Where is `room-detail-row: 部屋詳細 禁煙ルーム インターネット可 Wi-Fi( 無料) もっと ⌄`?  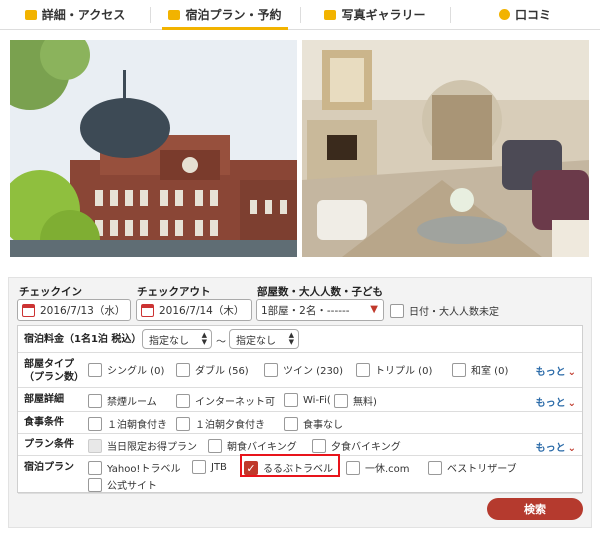 room-detail-row: 部屋詳細 禁煙ルーム インターネット可 Wi-Fi( 無料) もっと ⌄ is located at coordinates (300, 400).